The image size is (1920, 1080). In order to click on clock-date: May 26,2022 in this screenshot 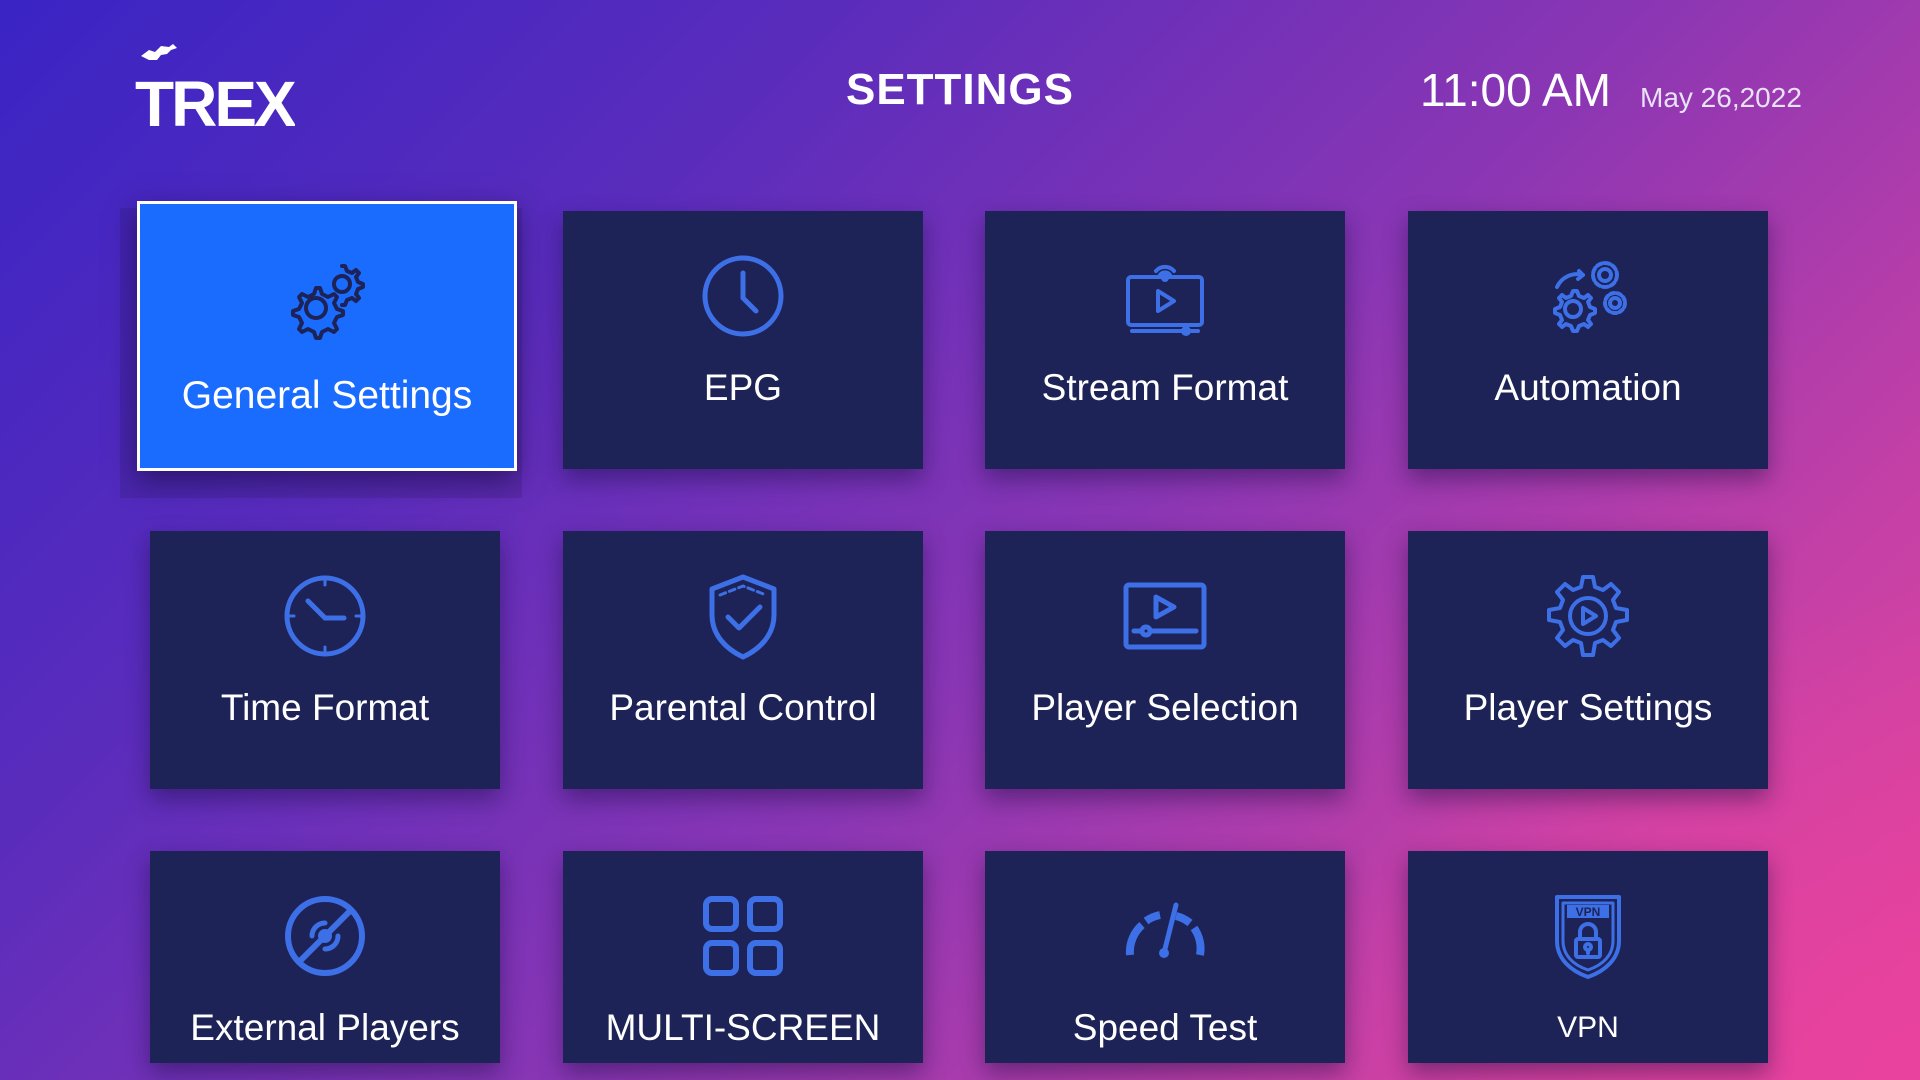, I will do `click(1721, 97)`.